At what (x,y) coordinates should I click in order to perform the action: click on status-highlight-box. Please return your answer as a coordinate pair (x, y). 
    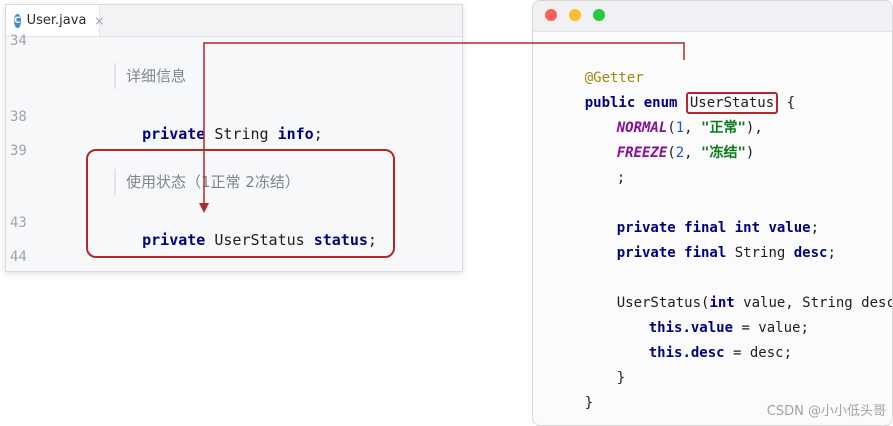
    Looking at the image, I should click on (240, 203).